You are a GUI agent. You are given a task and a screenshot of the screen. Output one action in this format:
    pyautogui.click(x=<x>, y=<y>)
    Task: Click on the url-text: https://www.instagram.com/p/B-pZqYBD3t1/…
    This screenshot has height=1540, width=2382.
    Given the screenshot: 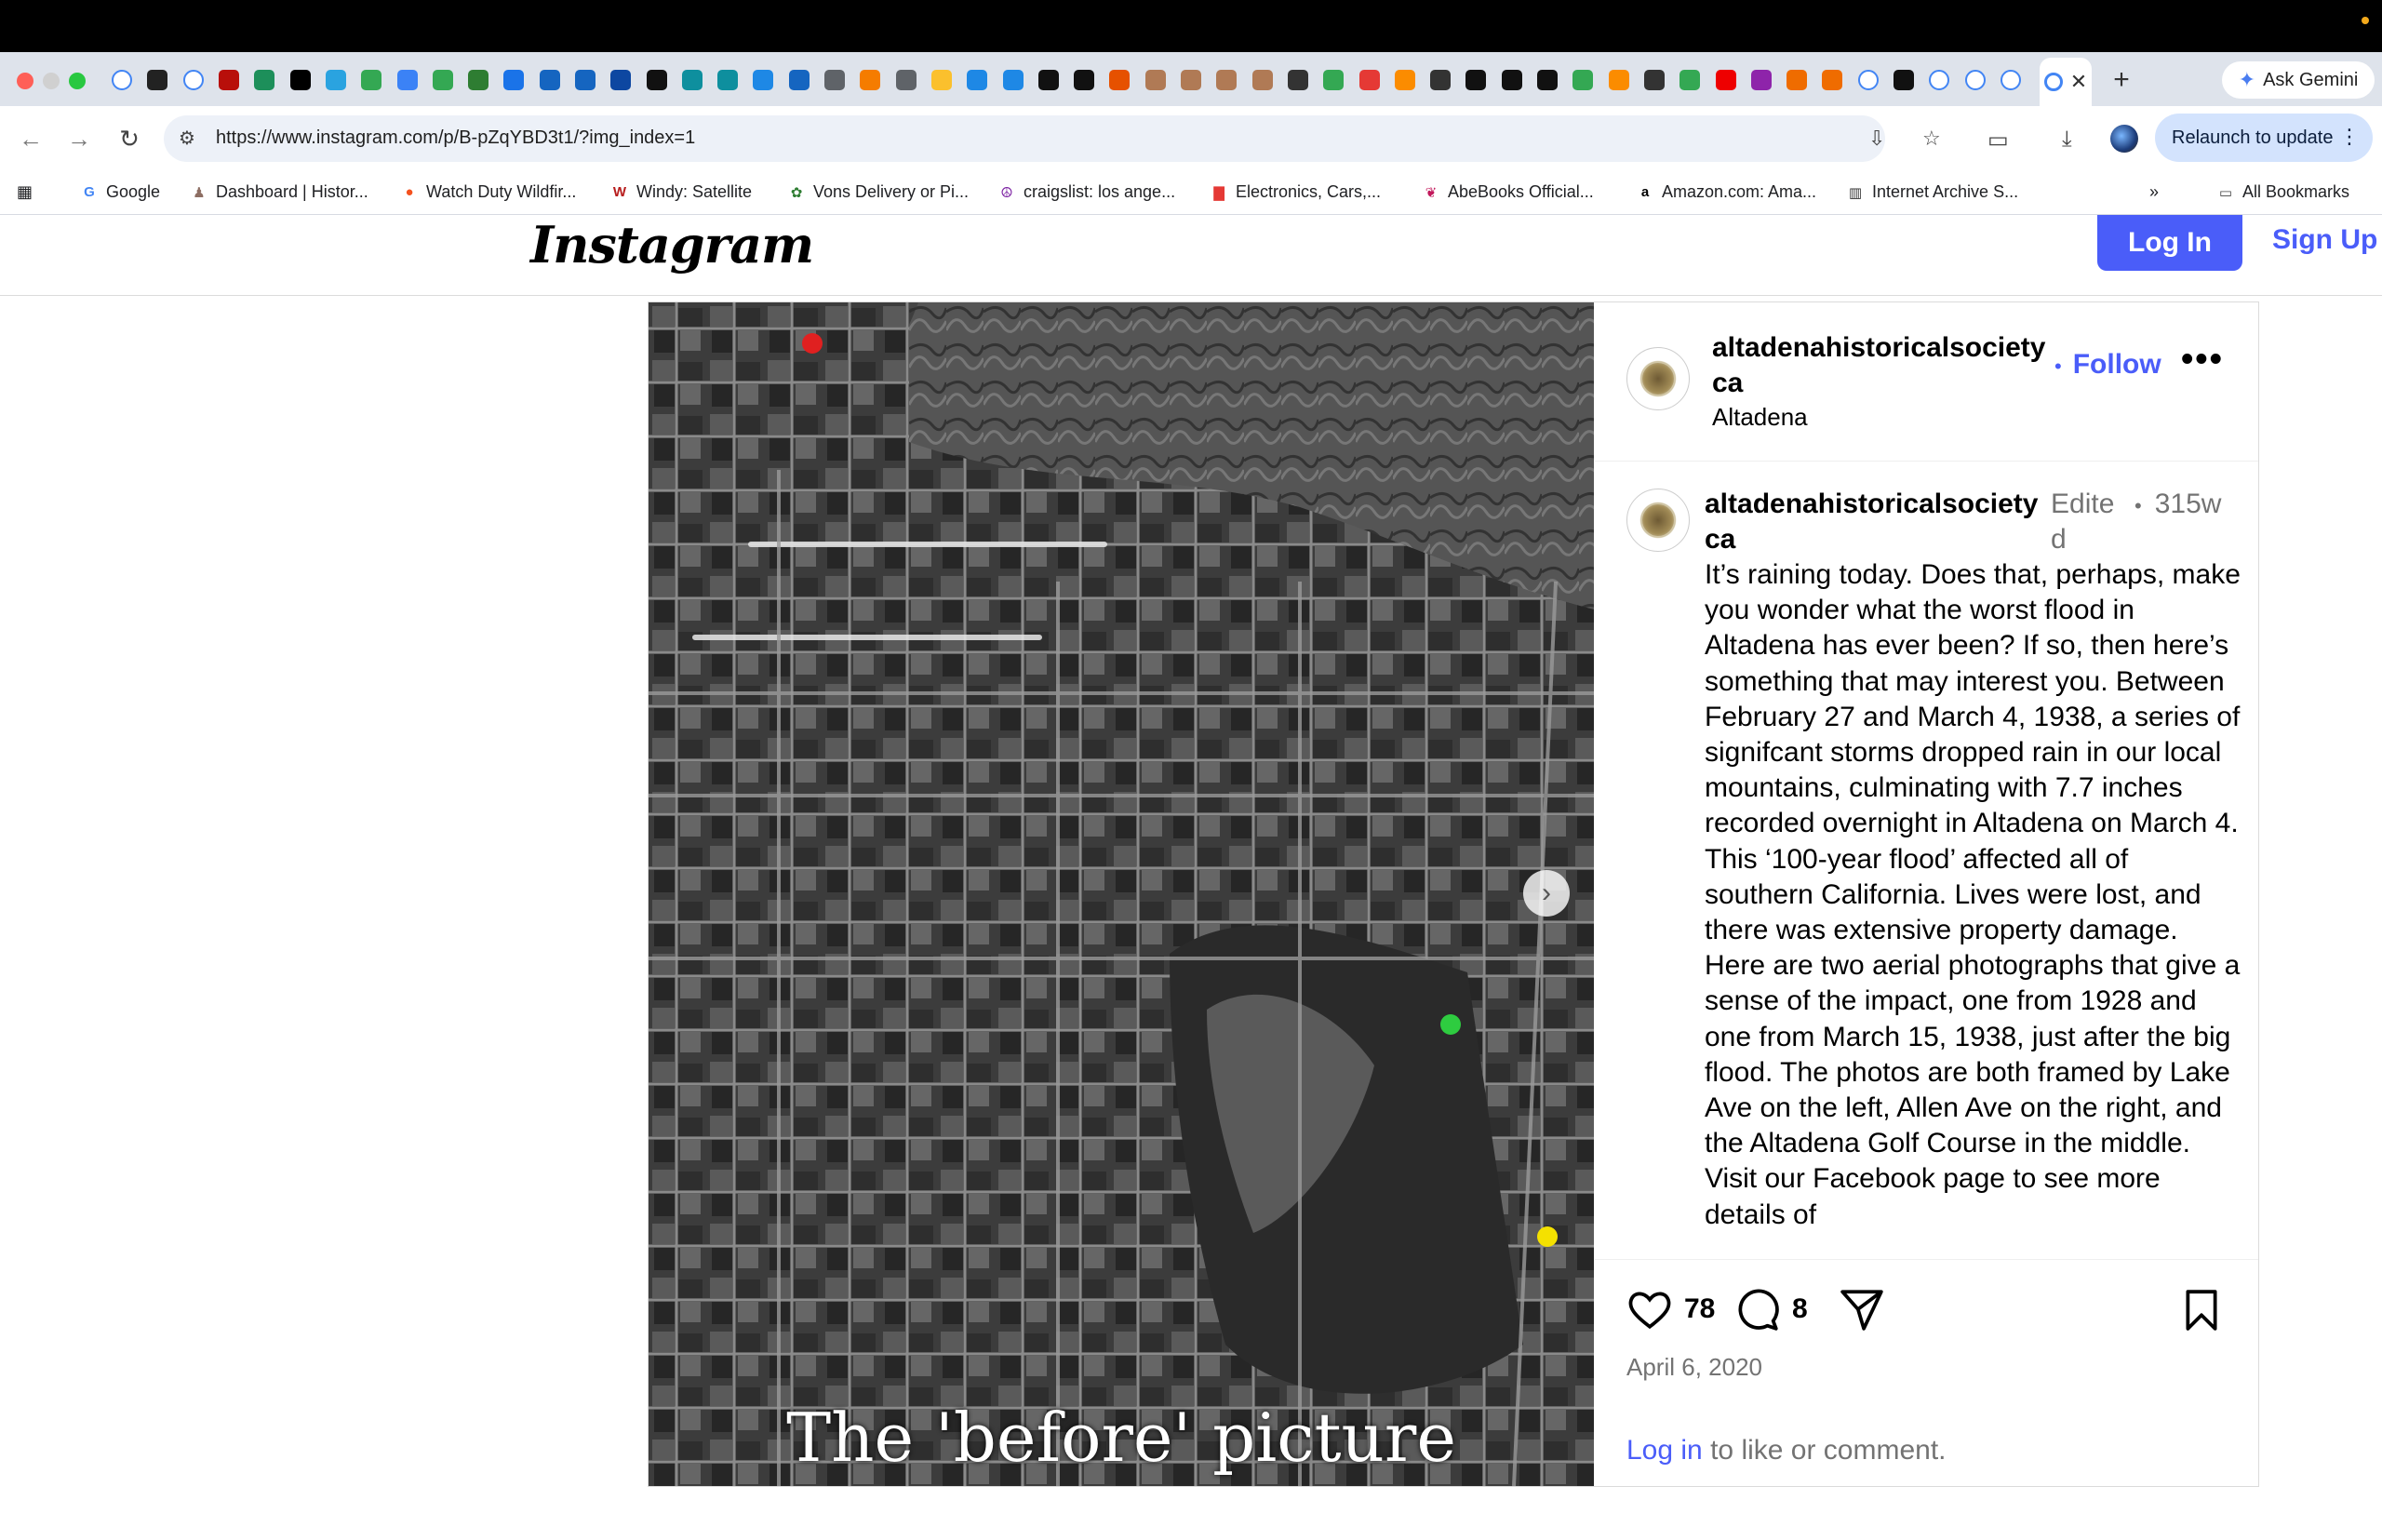 What is the action you would take?
    pyautogui.click(x=455, y=138)
    